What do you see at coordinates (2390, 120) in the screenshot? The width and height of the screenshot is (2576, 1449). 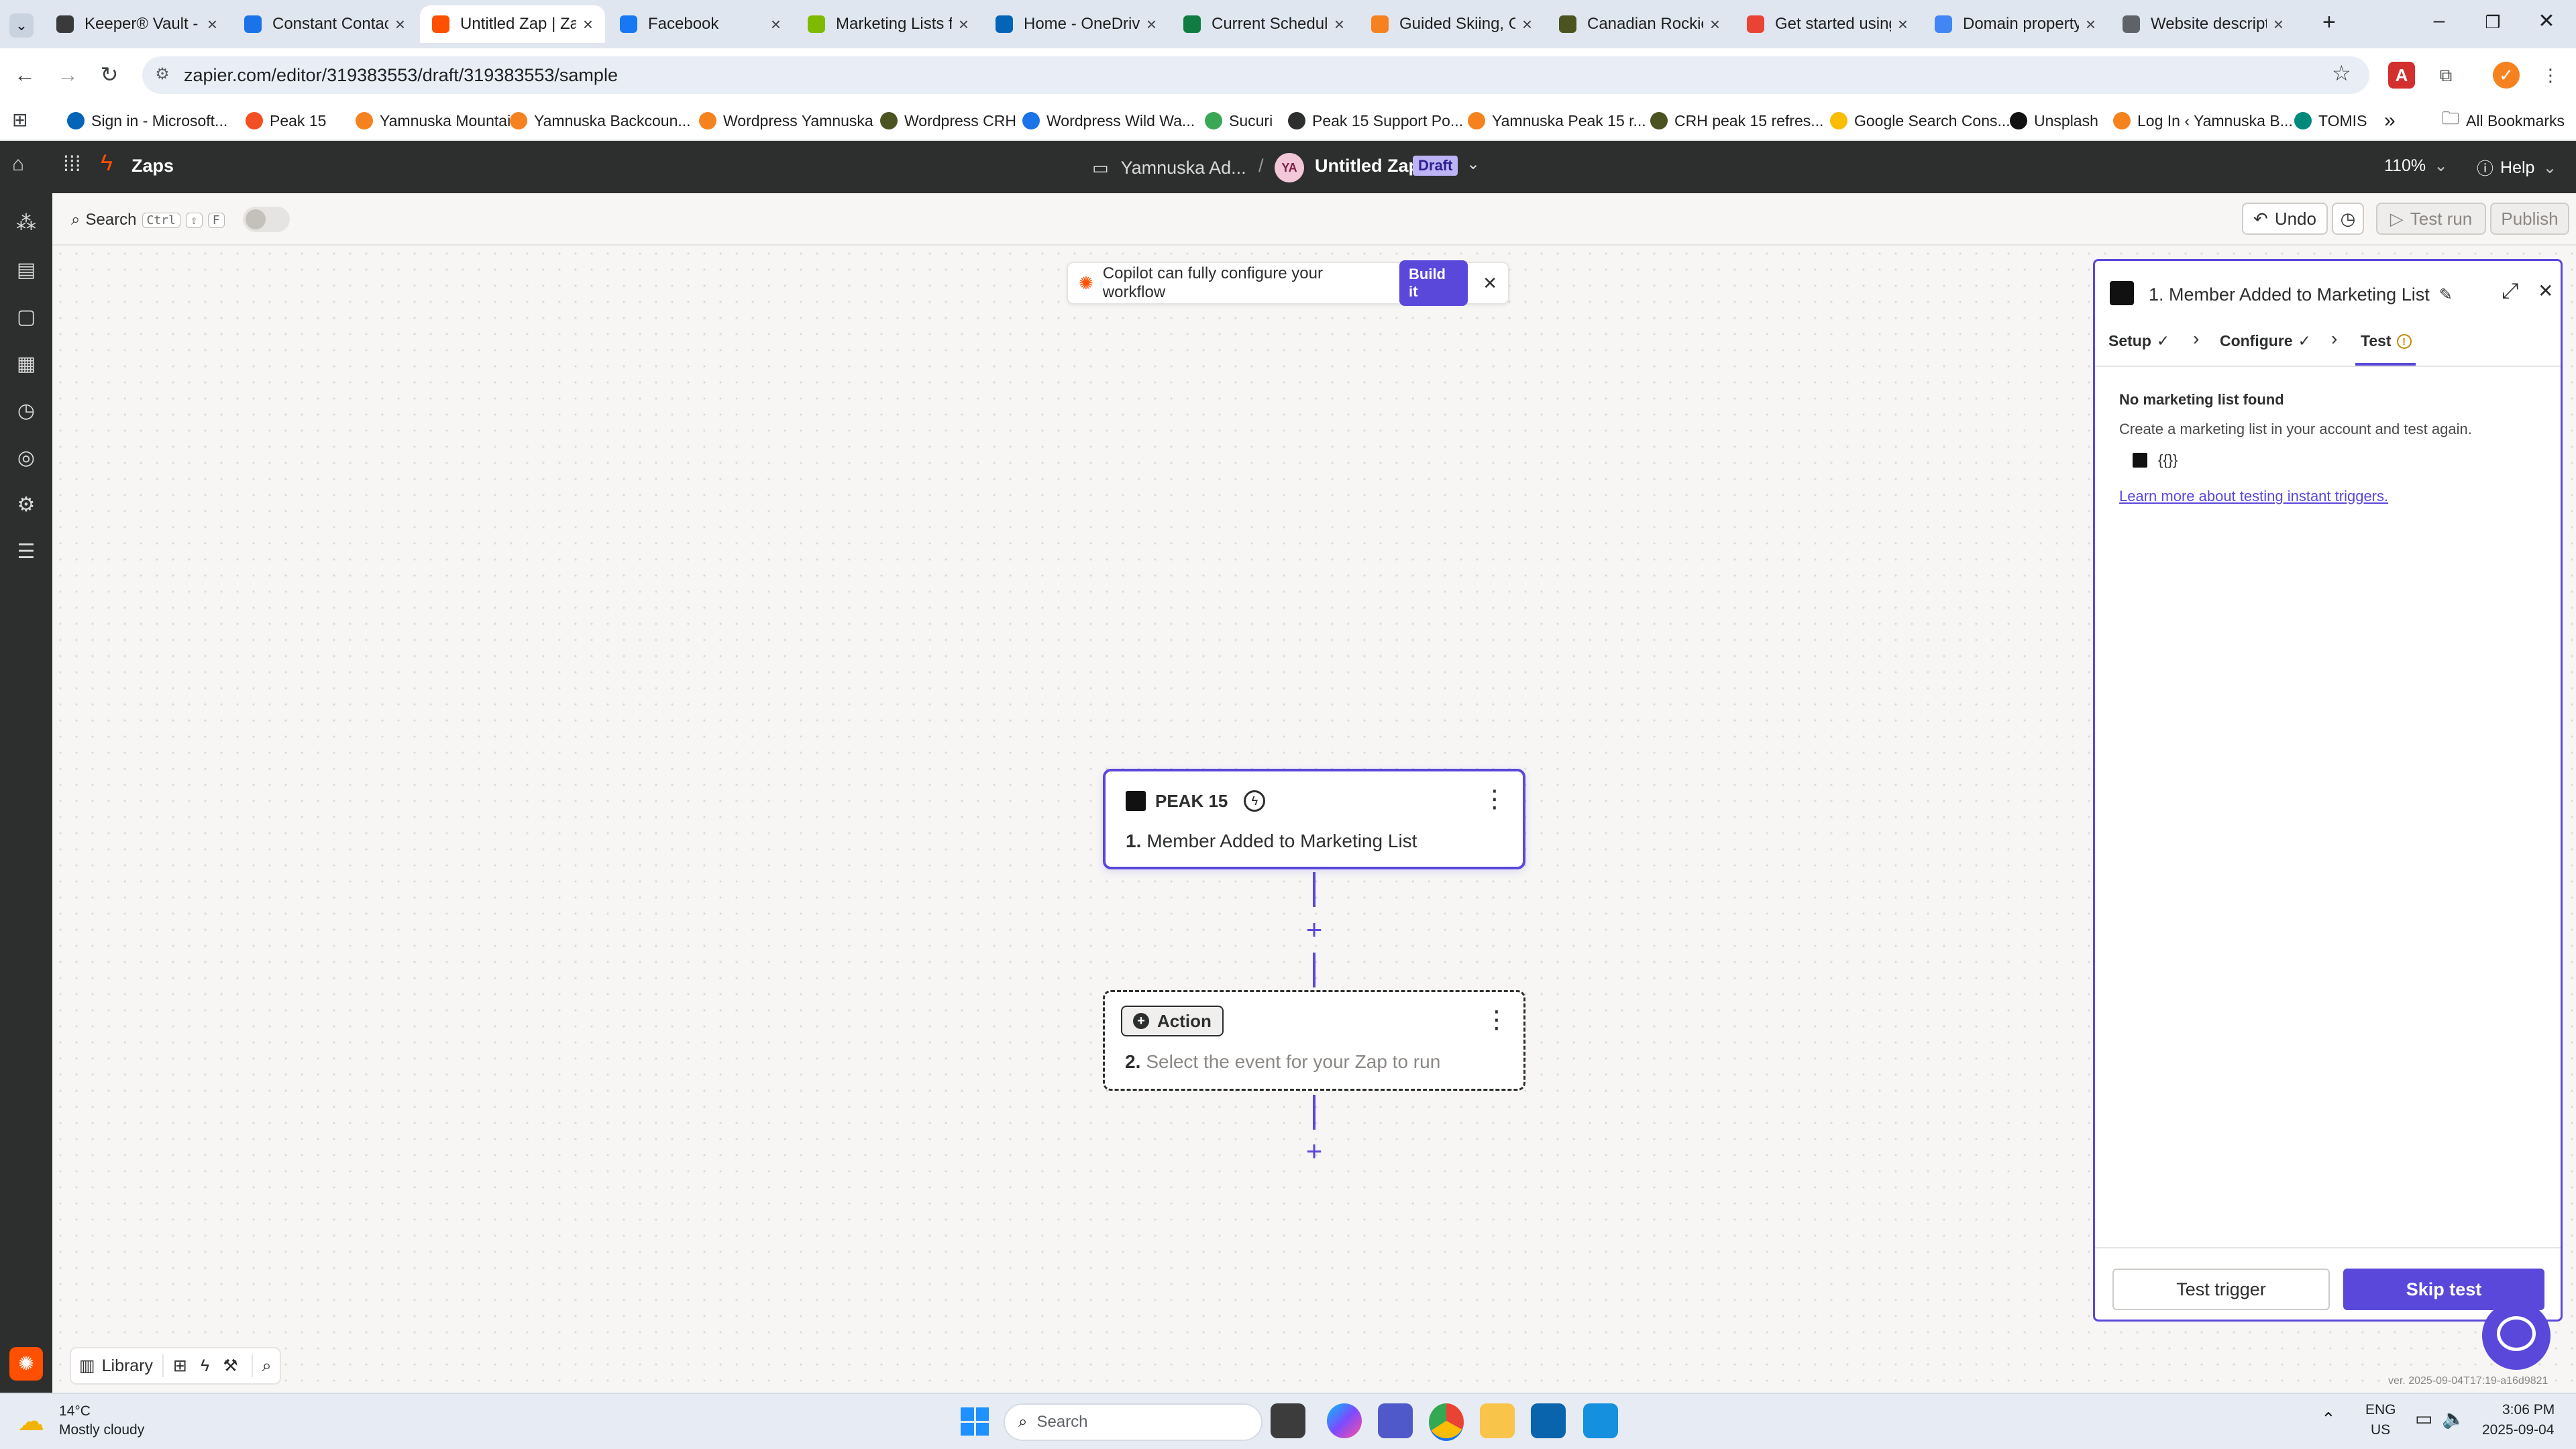 I see `more-bookmarks-icon: »` at bounding box center [2390, 120].